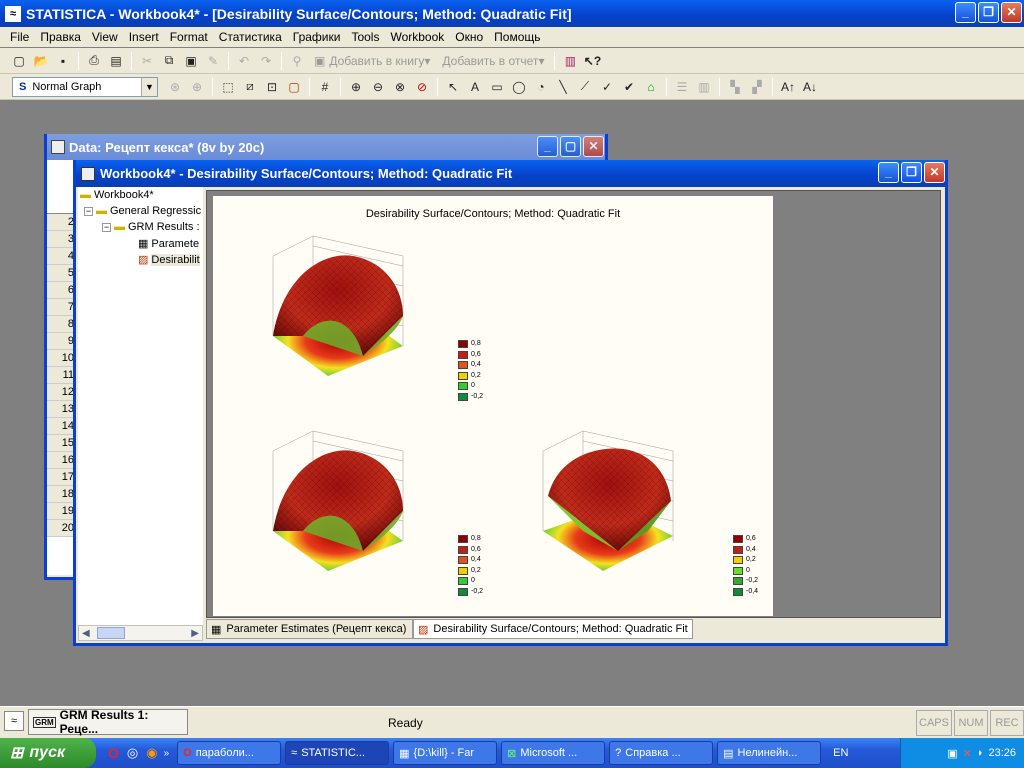  I want to click on save-icon: ▪, so click(63, 61).